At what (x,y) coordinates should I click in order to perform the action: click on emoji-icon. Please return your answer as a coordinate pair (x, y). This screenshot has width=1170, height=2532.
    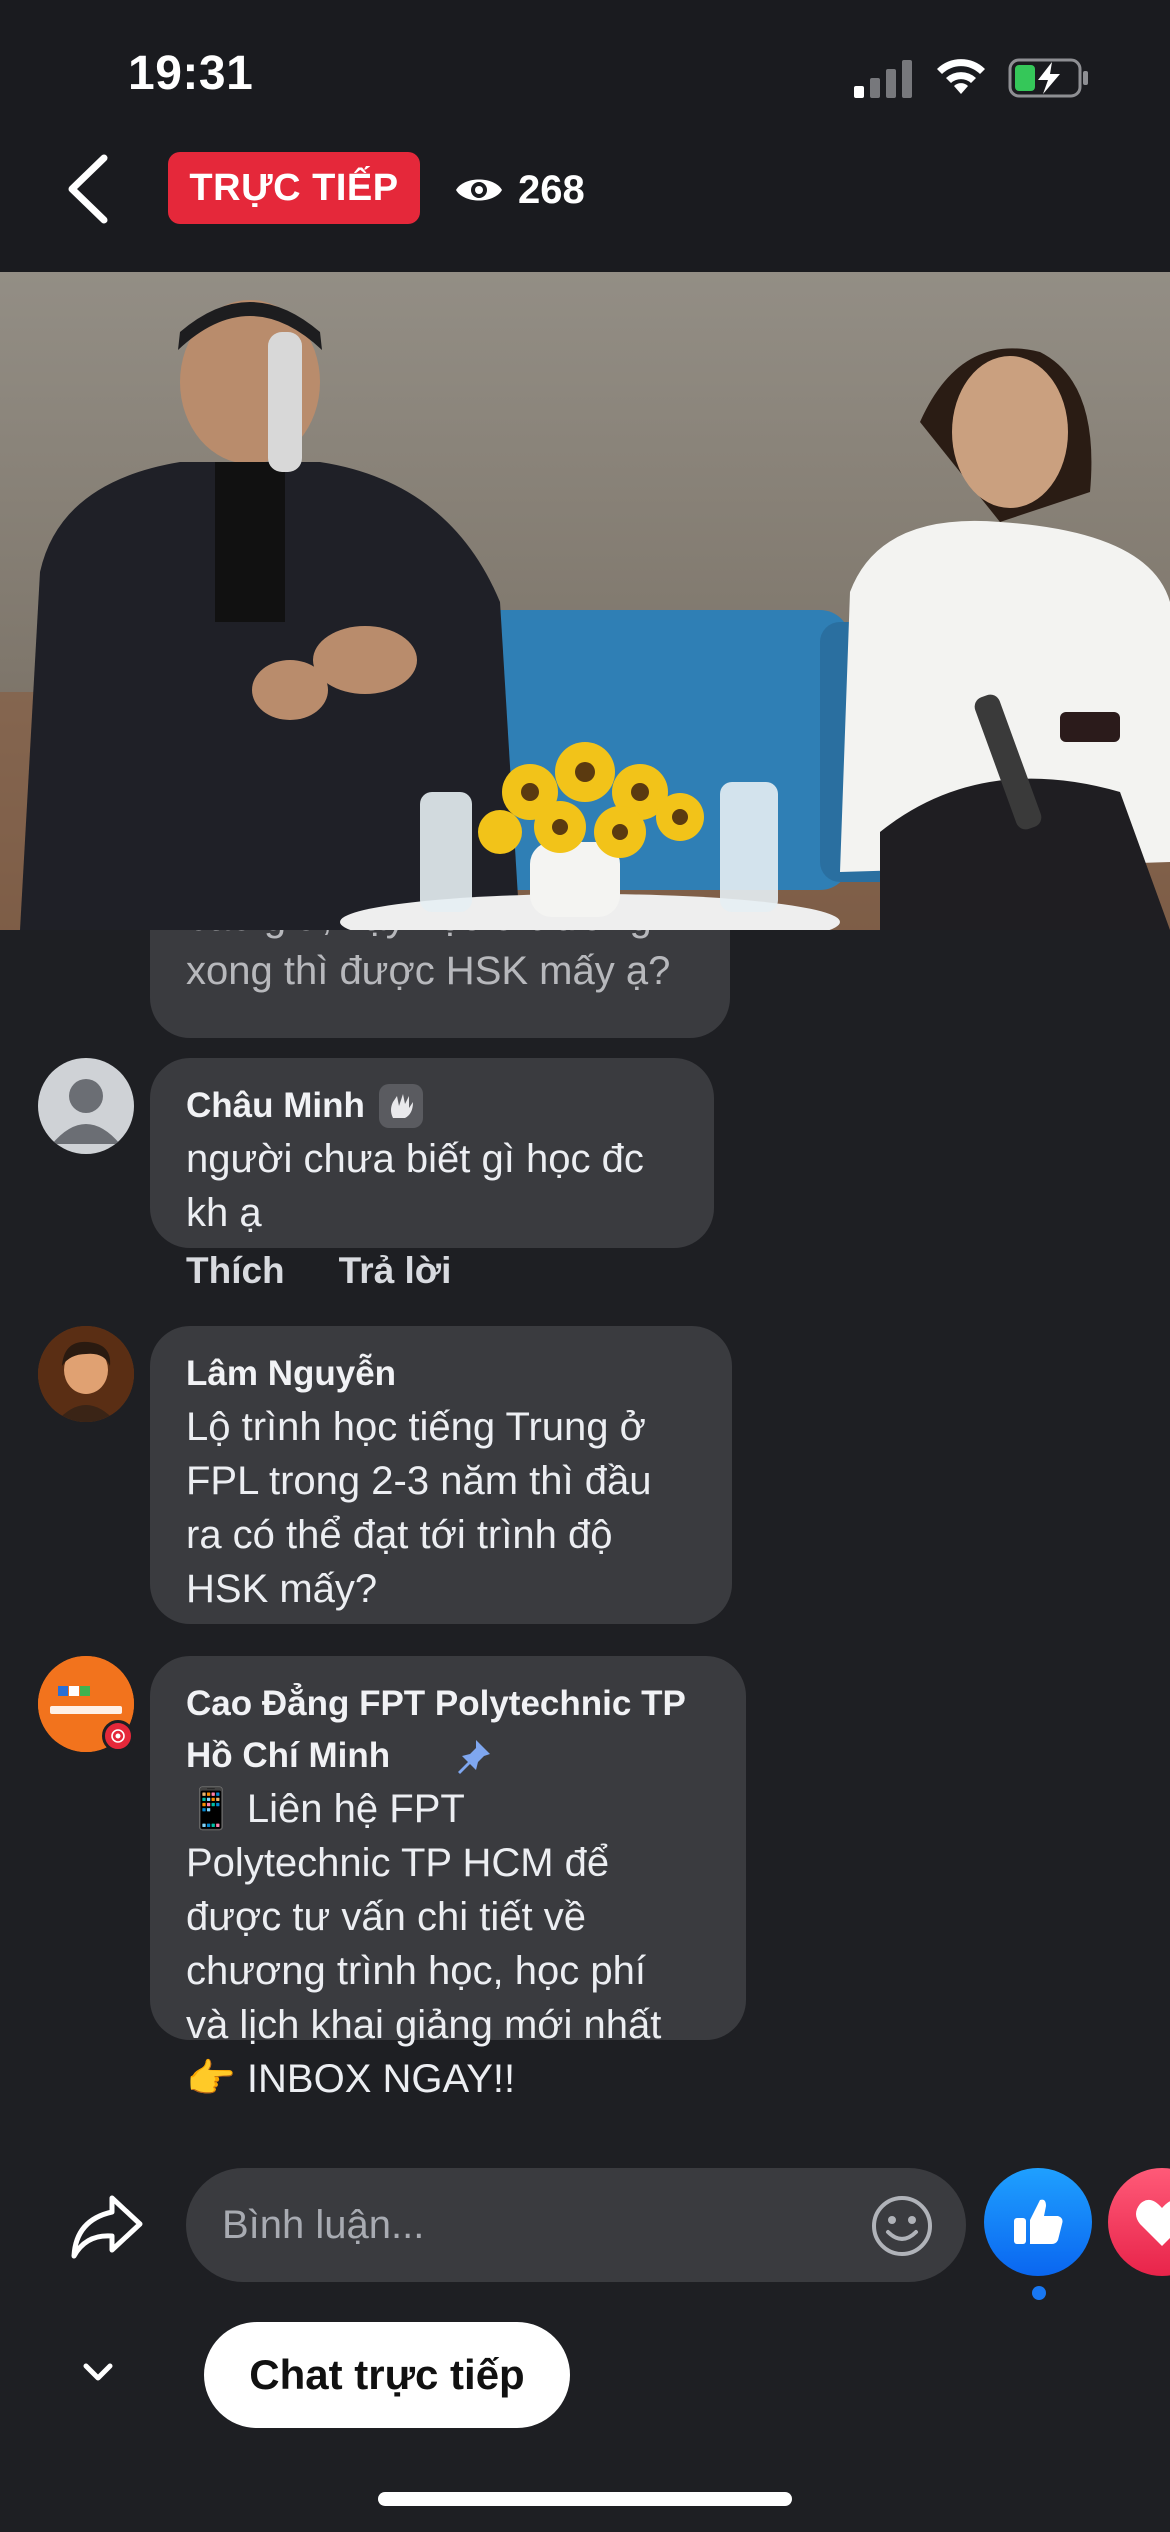
    Looking at the image, I should click on (902, 2226).